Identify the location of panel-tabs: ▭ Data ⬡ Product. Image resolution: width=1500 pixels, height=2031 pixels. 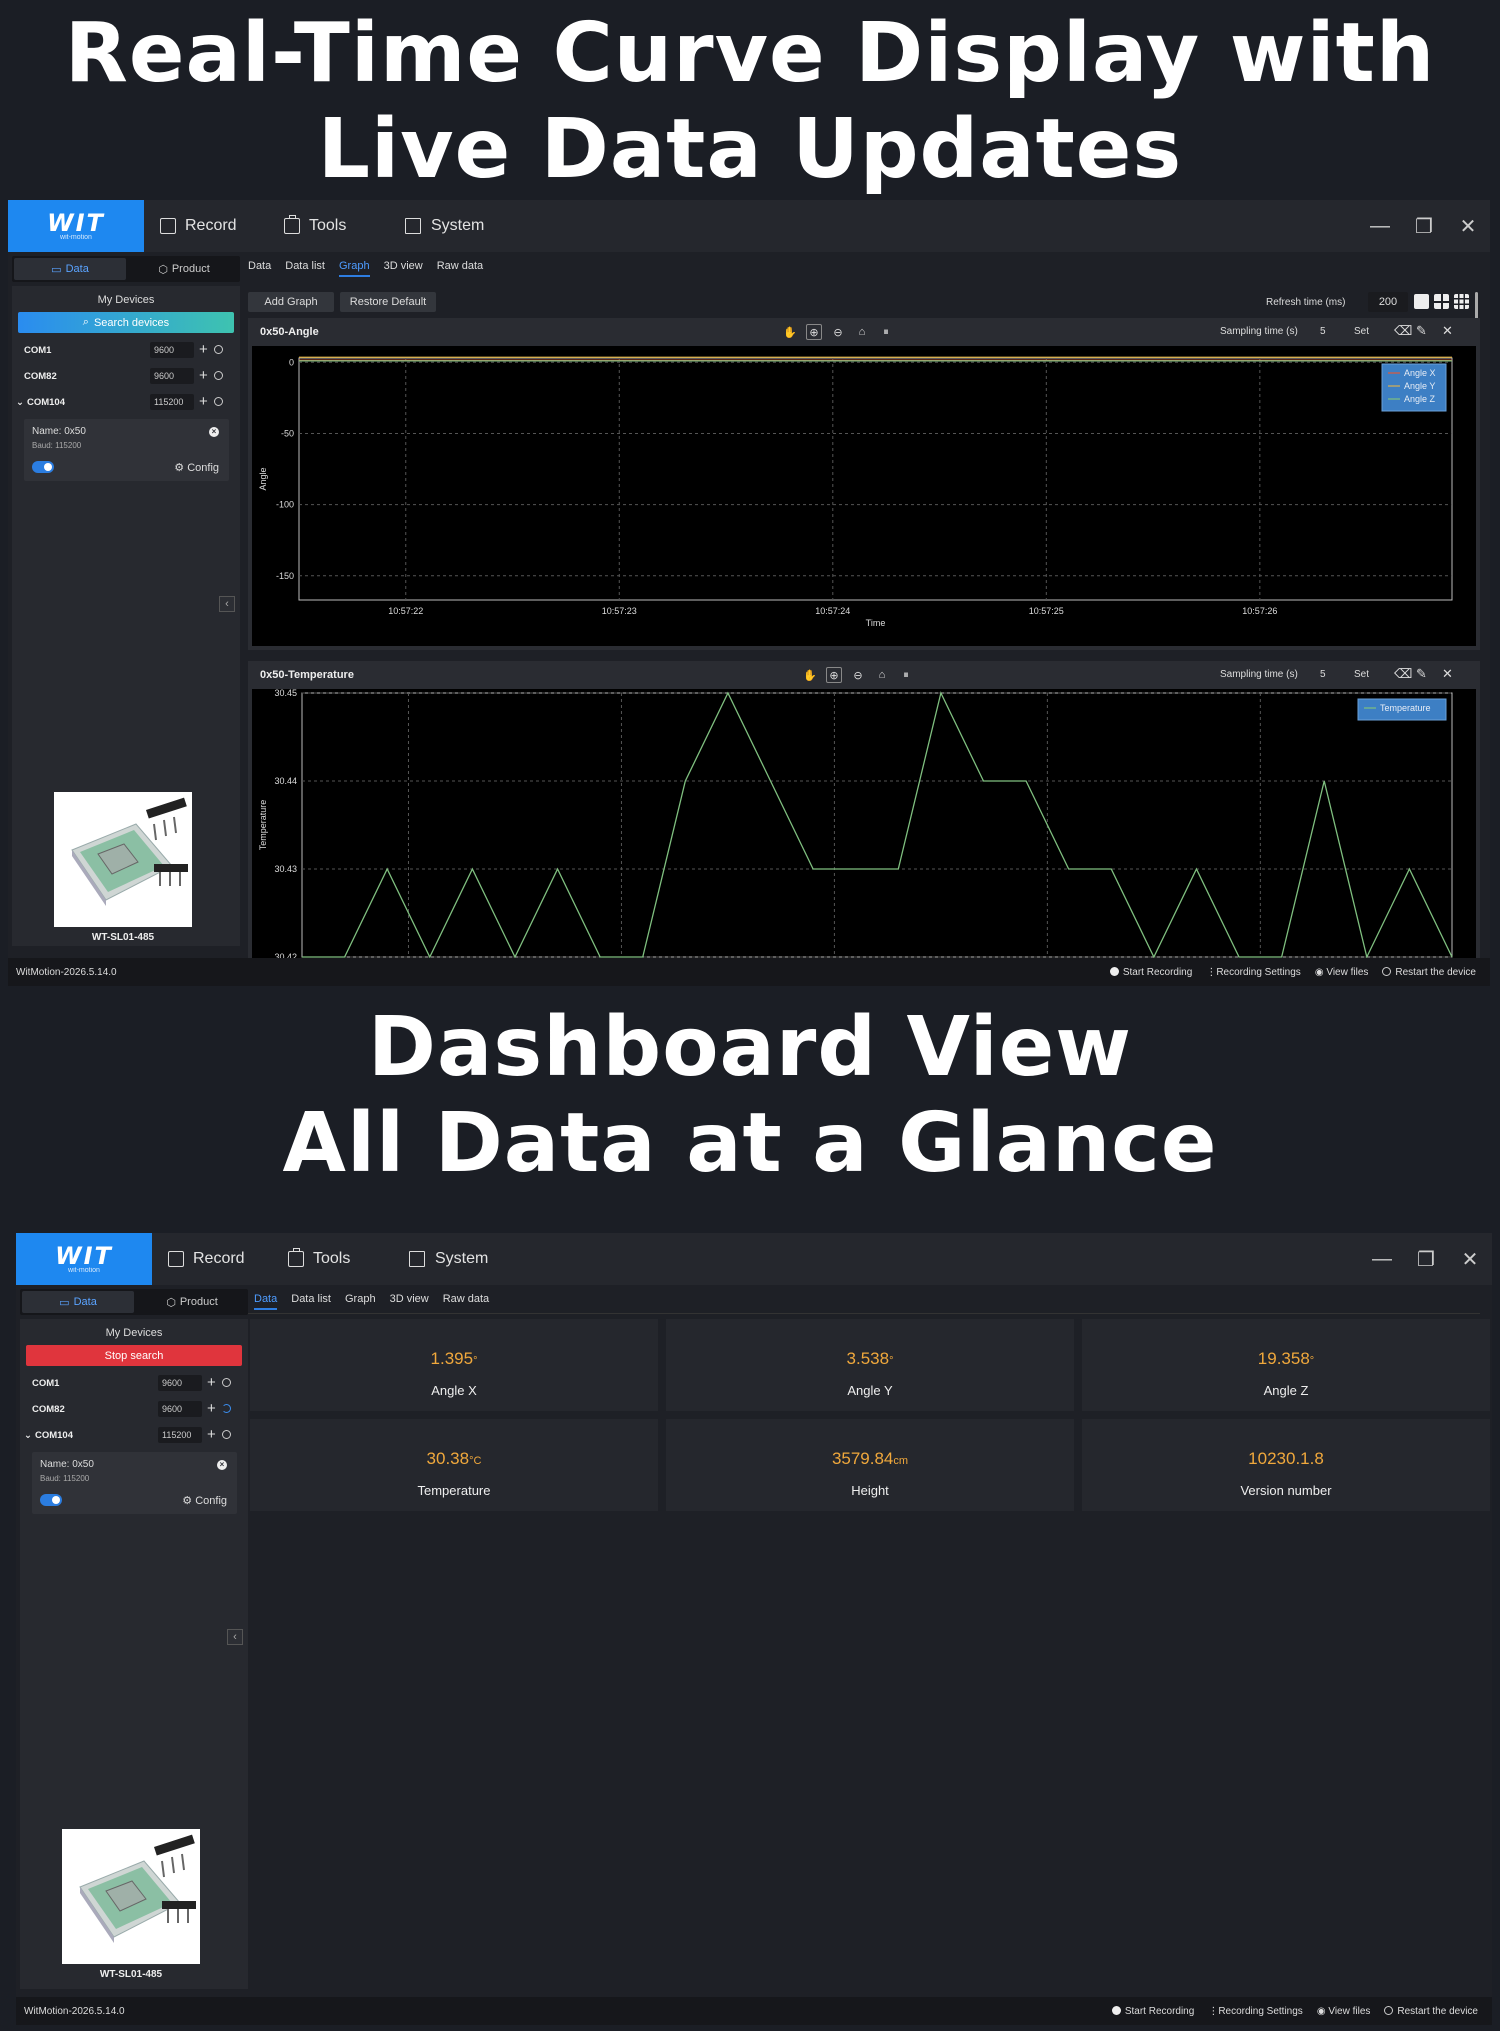
(126, 269).